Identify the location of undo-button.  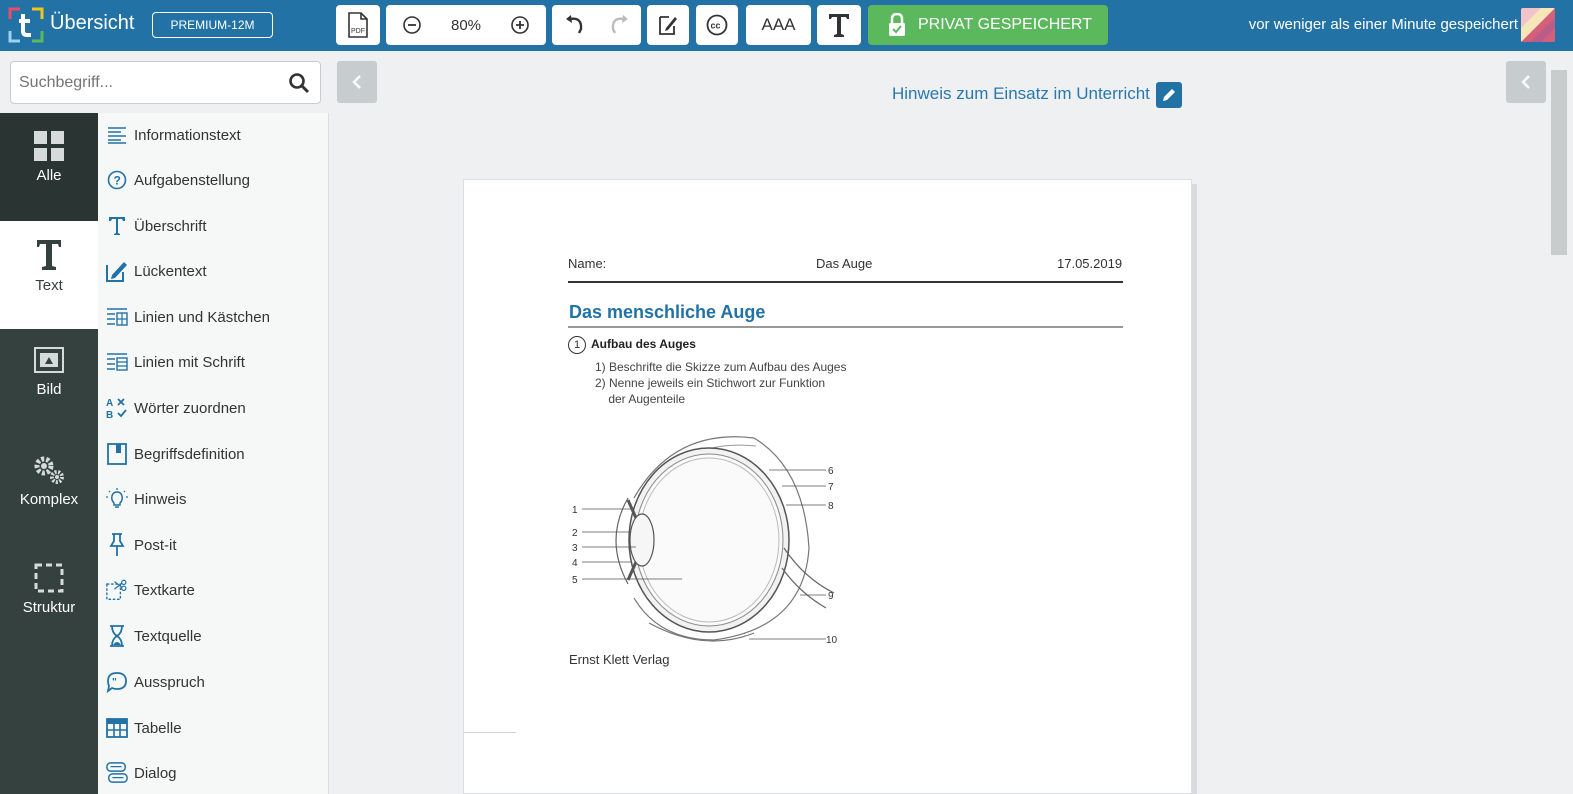
(575, 25).